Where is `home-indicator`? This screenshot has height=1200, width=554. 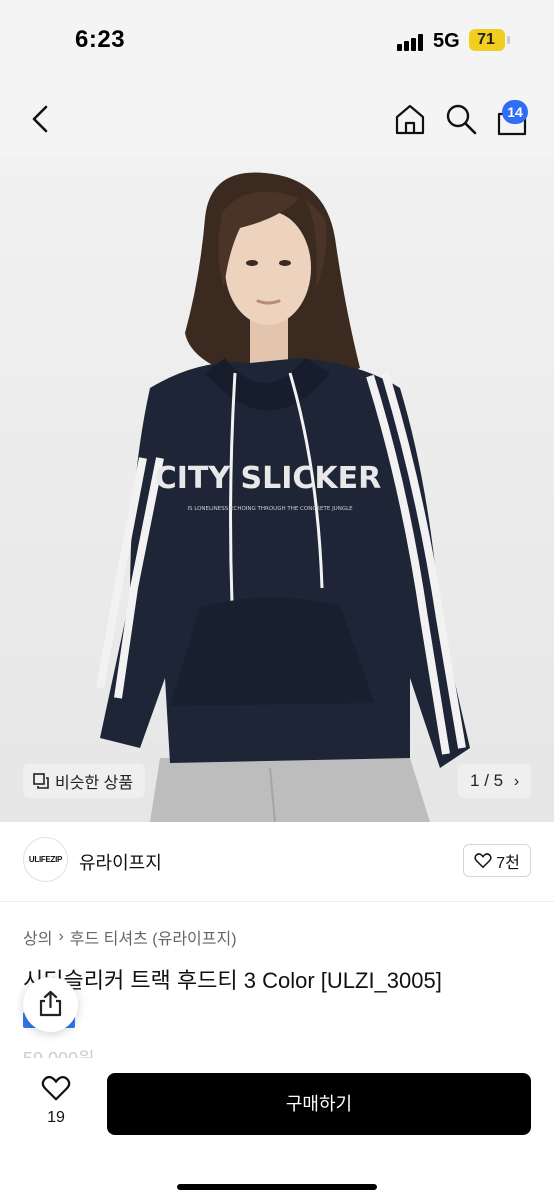 home-indicator is located at coordinates (277, 1187).